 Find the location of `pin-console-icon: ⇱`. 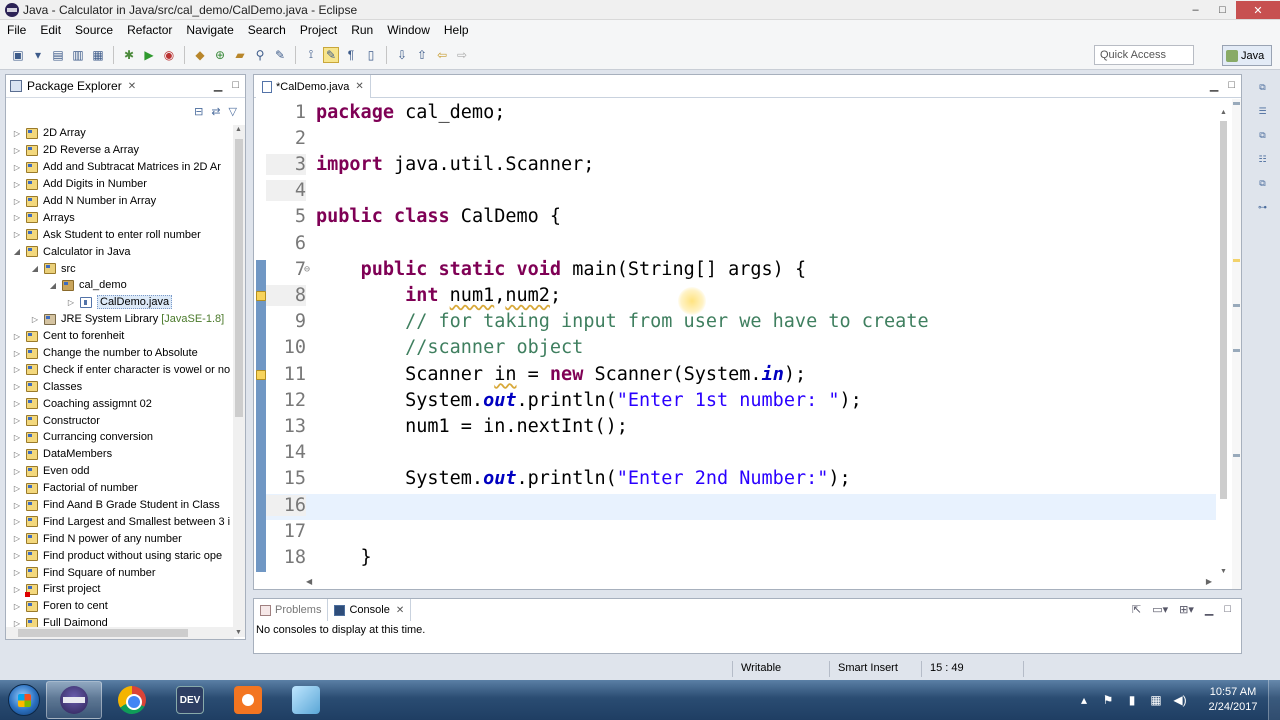

pin-console-icon: ⇱ is located at coordinates (1136, 609).